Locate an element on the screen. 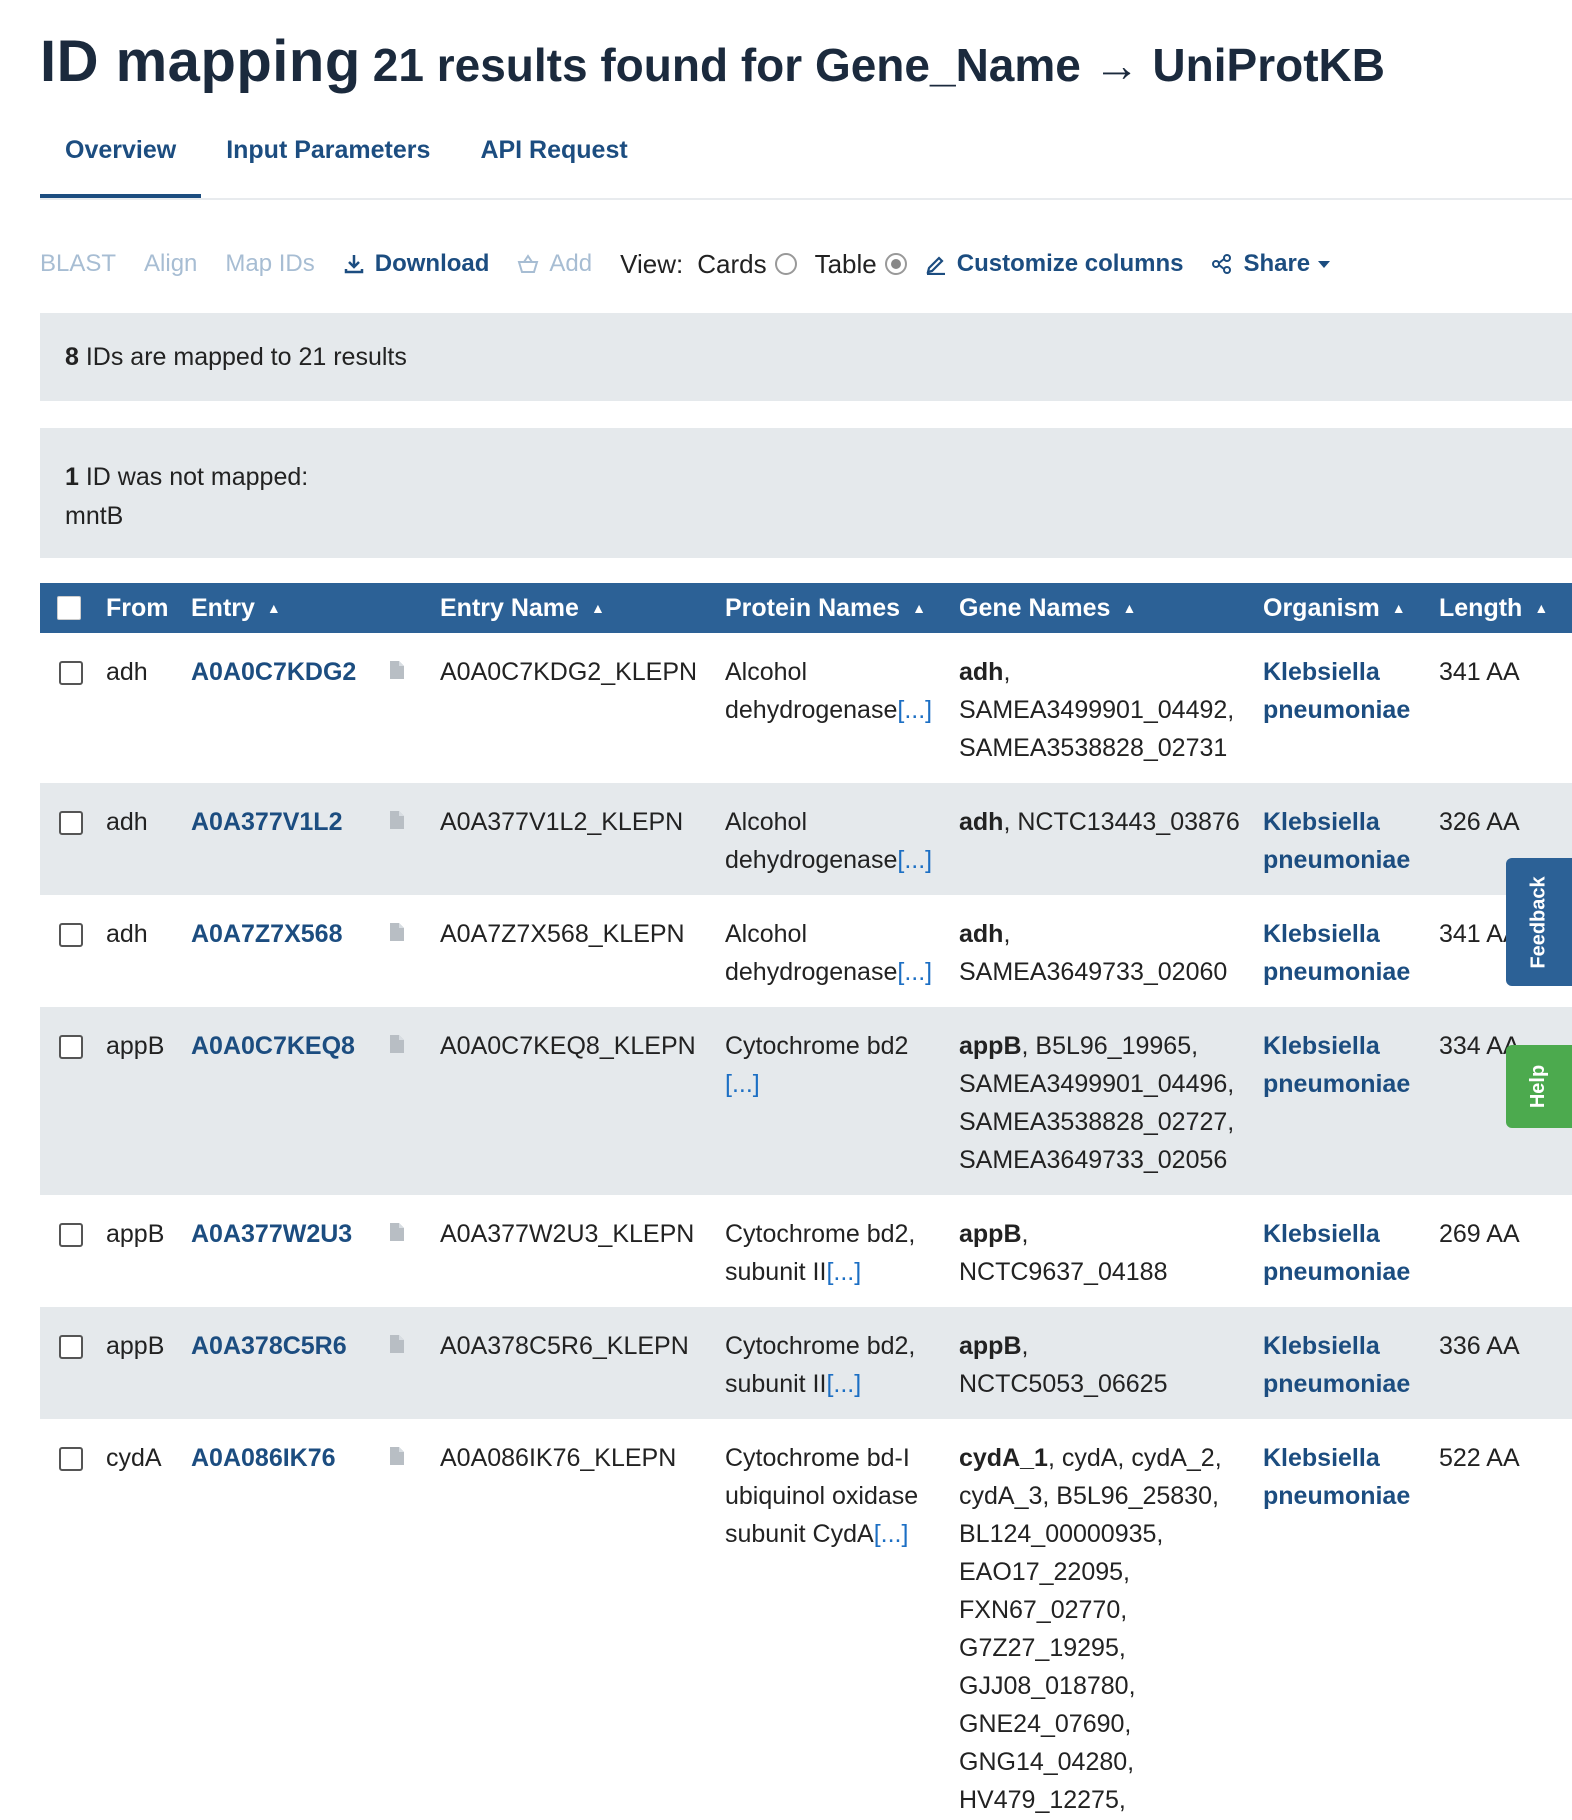 This screenshot has height=1820, width=1572. entry-link: A0A7Z7X568 is located at coordinates (266, 934).